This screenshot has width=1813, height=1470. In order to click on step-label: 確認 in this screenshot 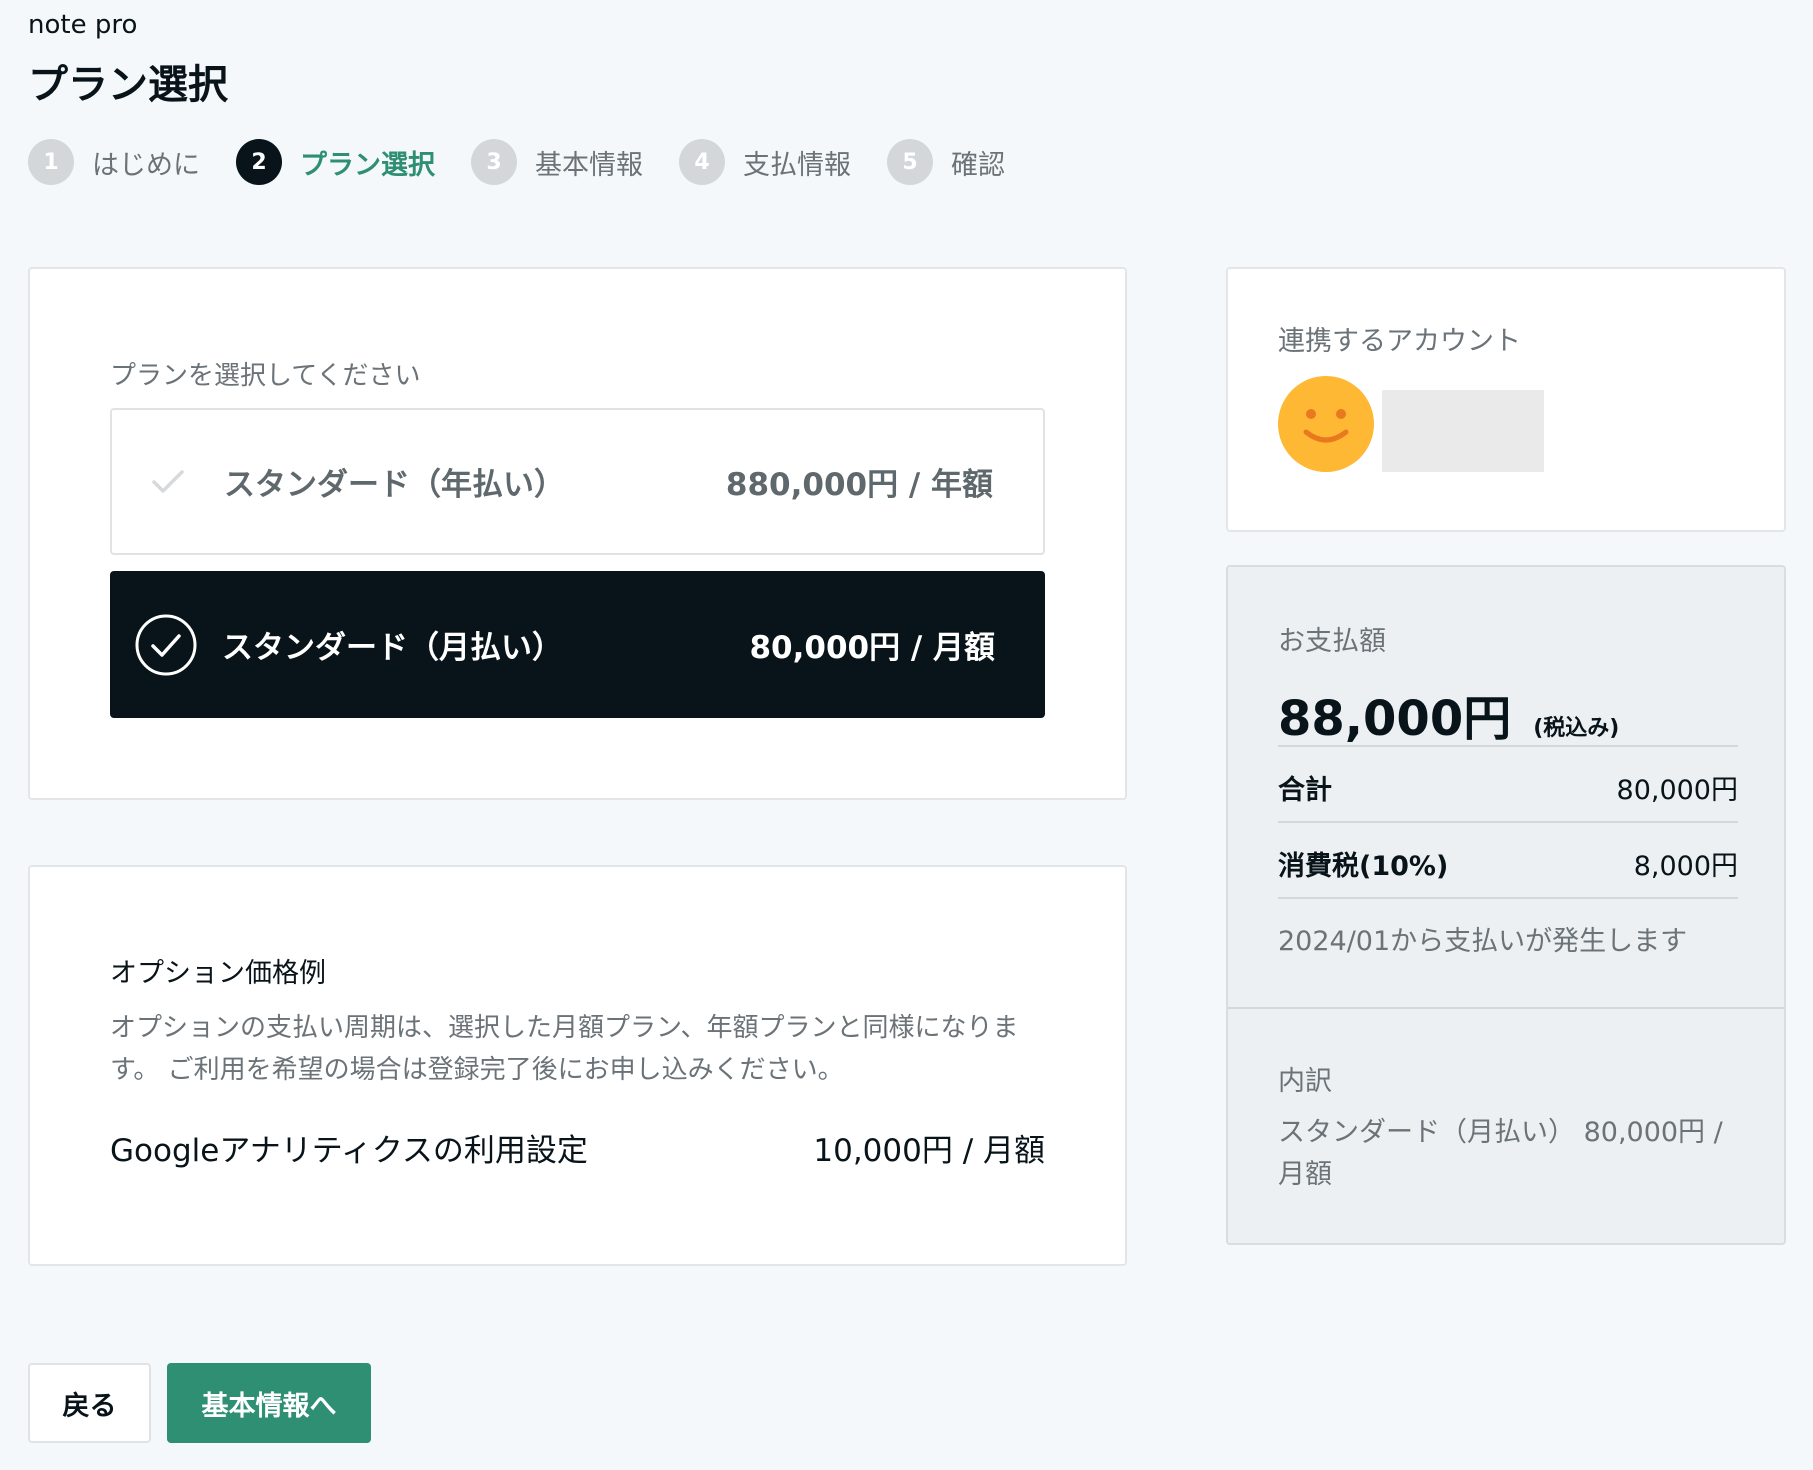, I will do `click(978, 165)`.